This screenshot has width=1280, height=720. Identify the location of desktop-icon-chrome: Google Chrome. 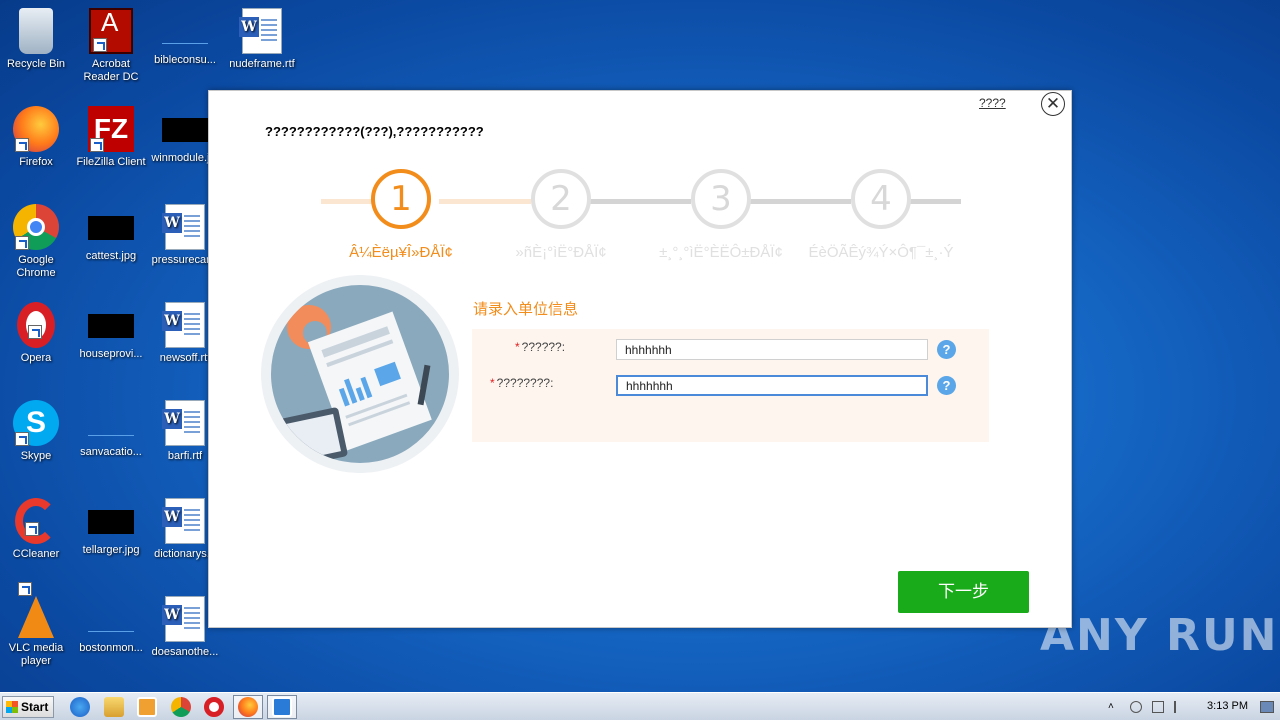
(37, 239).